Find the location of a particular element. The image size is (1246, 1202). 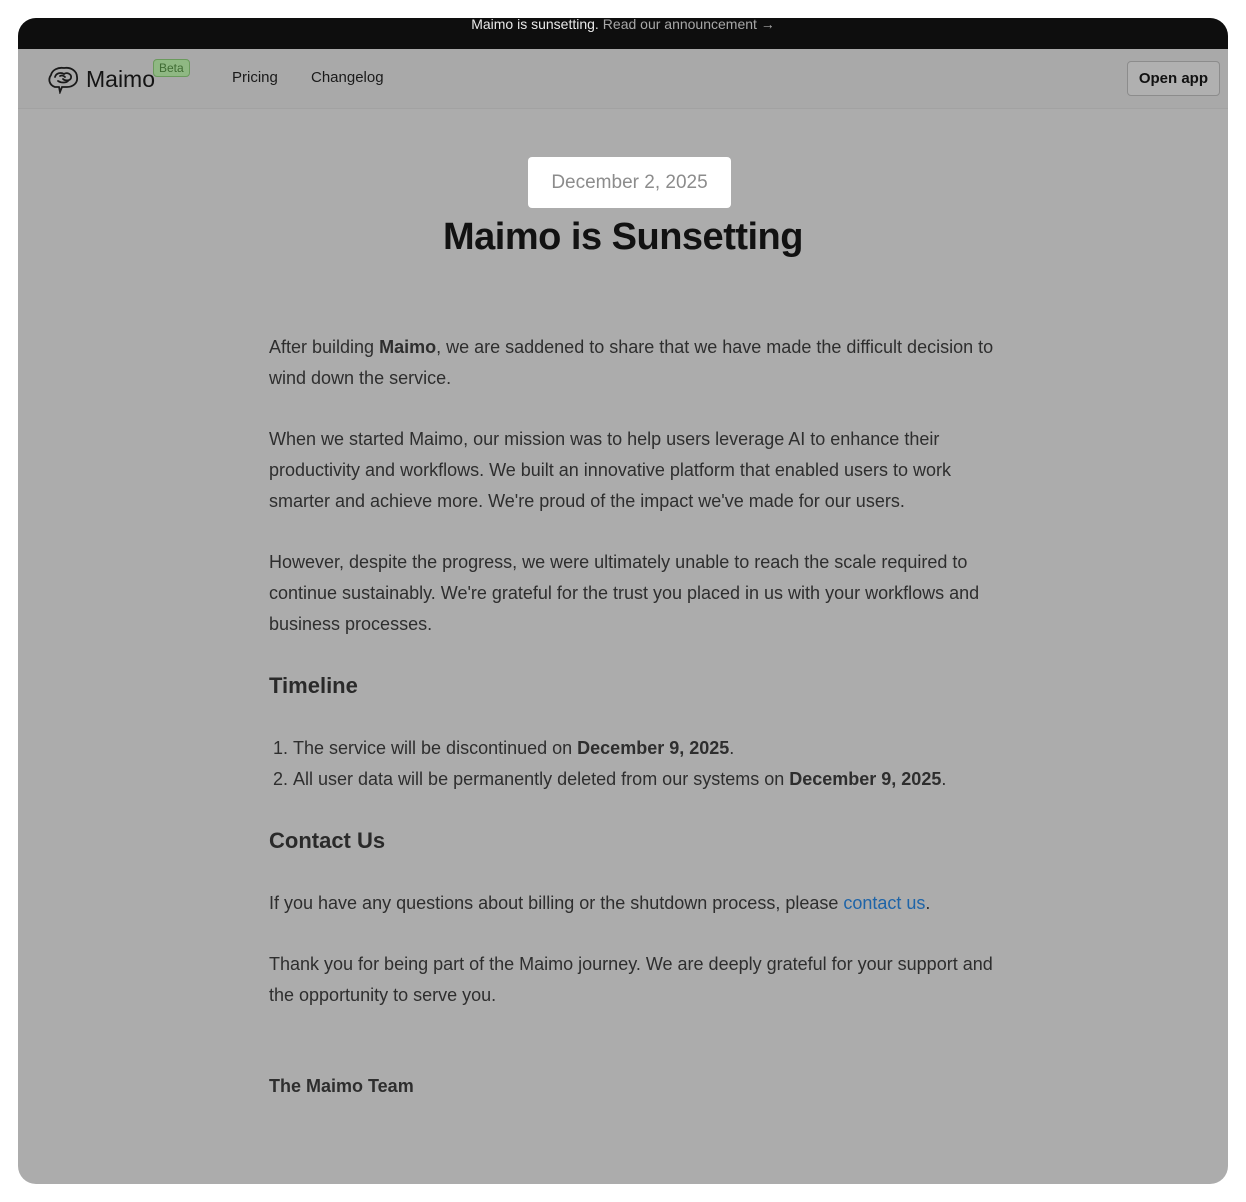

brand-name: Maimo is located at coordinates (121, 78).